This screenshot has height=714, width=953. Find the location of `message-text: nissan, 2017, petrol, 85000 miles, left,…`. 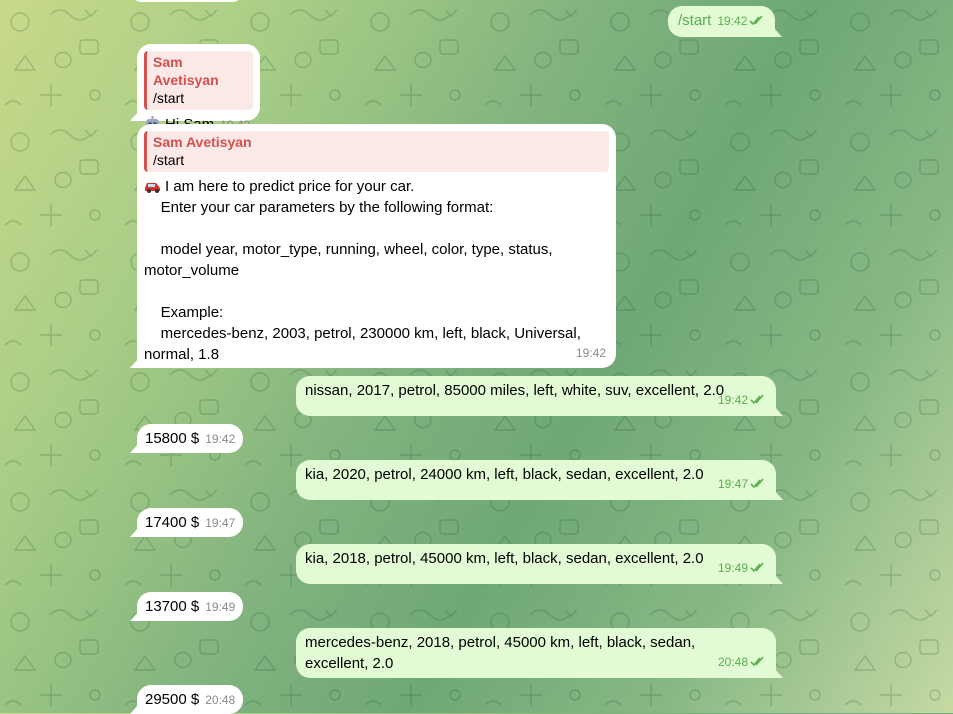

message-text: nissan, 2017, petrol, 85000 miles, left,… is located at coordinates (515, 390).